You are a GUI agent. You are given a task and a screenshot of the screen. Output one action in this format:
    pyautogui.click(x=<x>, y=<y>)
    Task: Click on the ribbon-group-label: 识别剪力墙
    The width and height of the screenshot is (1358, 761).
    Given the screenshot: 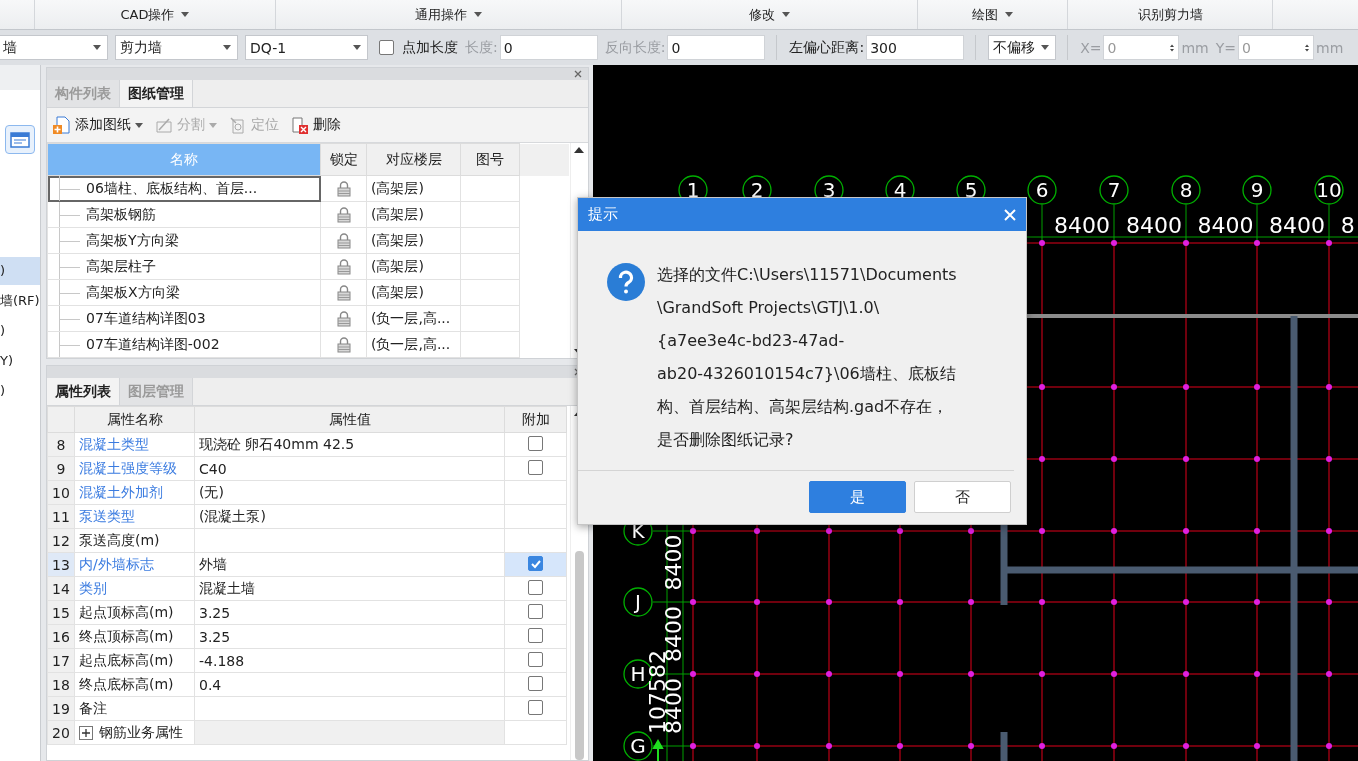 What is the action you would take?
    pyautogui.click(x=1170, y=14)
    